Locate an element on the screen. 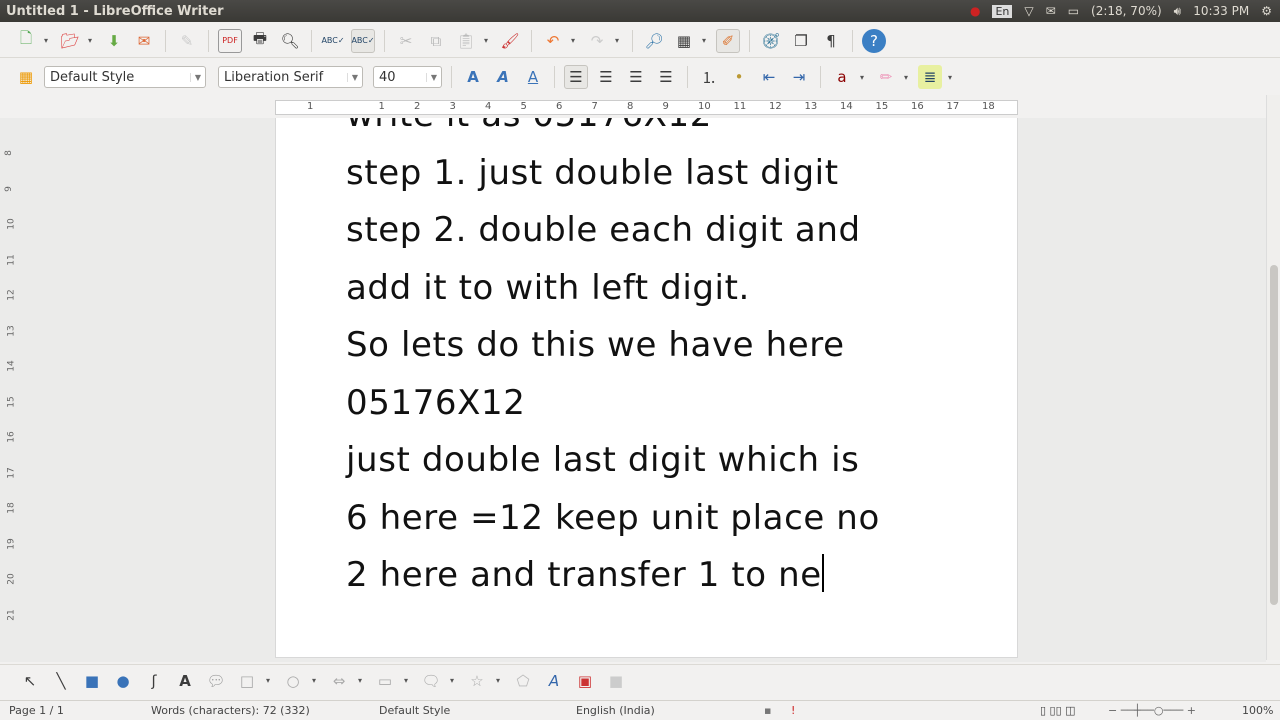 This screenshot has width=1280, height=720. underline-icon: A is located at coordinates (533, 77).